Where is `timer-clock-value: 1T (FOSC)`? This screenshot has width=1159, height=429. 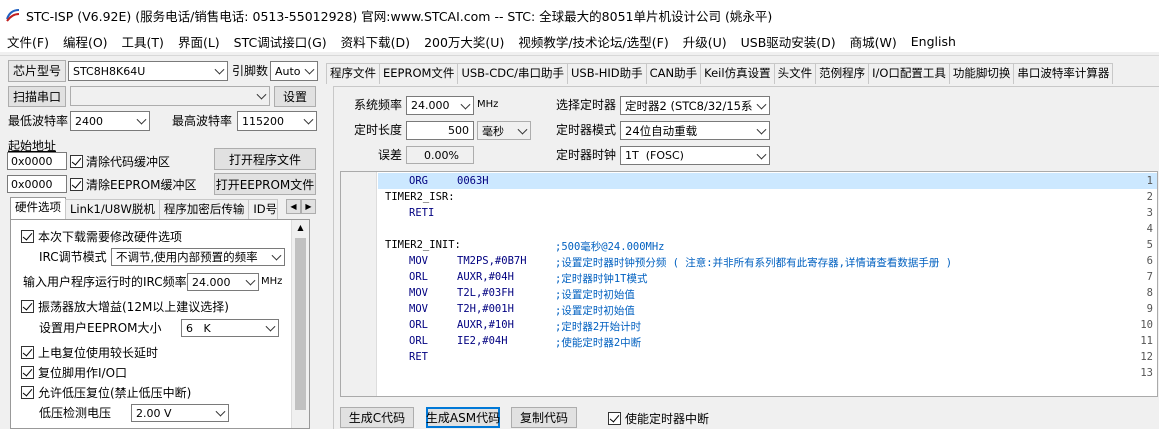 timer-clock-value: 1T (FOSC) is located at coordinates (654, 155).